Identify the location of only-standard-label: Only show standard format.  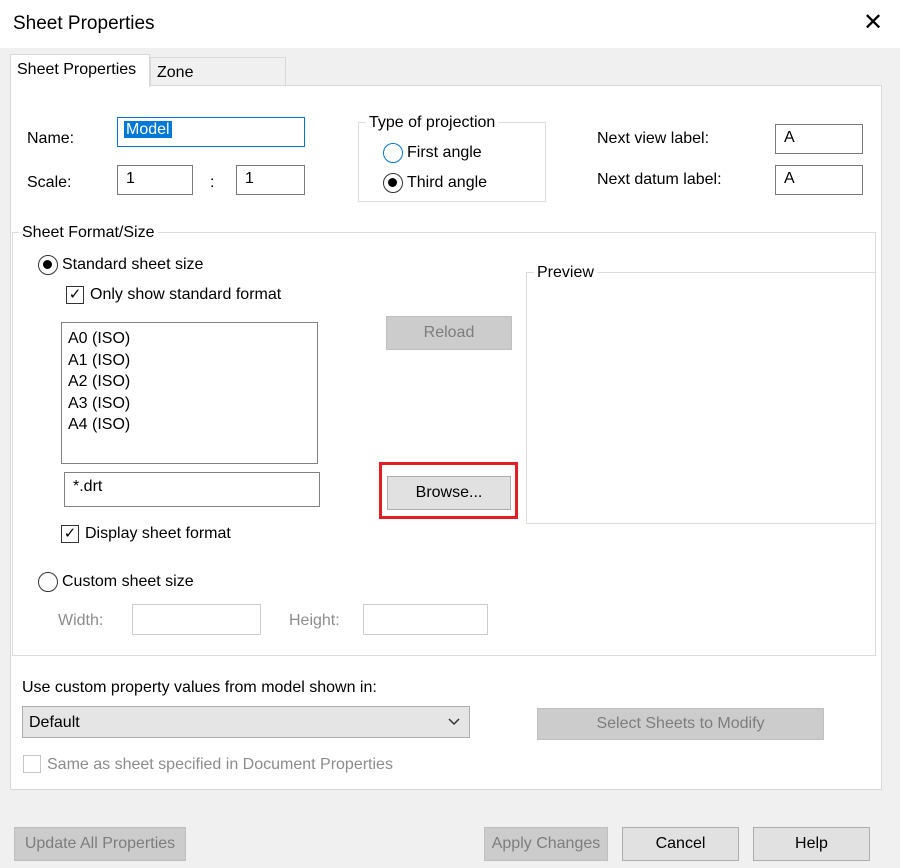
(186, 294).